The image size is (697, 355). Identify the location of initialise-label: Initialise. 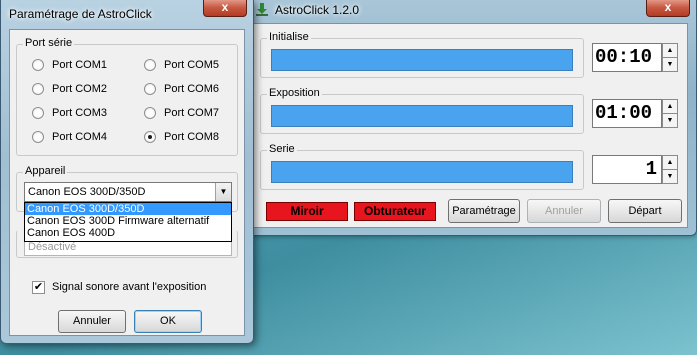
(289, 37).